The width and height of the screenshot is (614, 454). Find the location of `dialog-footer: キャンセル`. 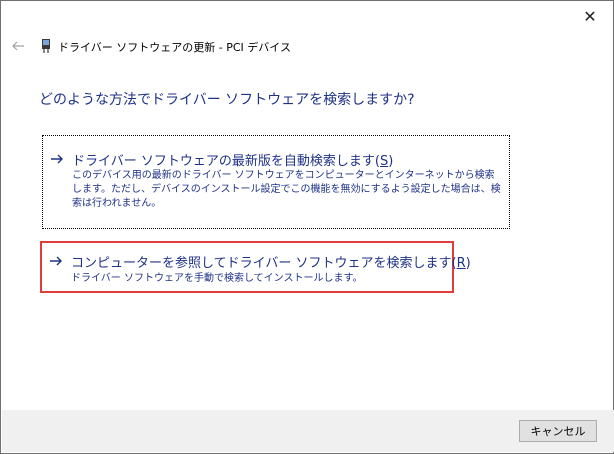

dialog-footer: キャンセル is located at coordinates (308, 431).